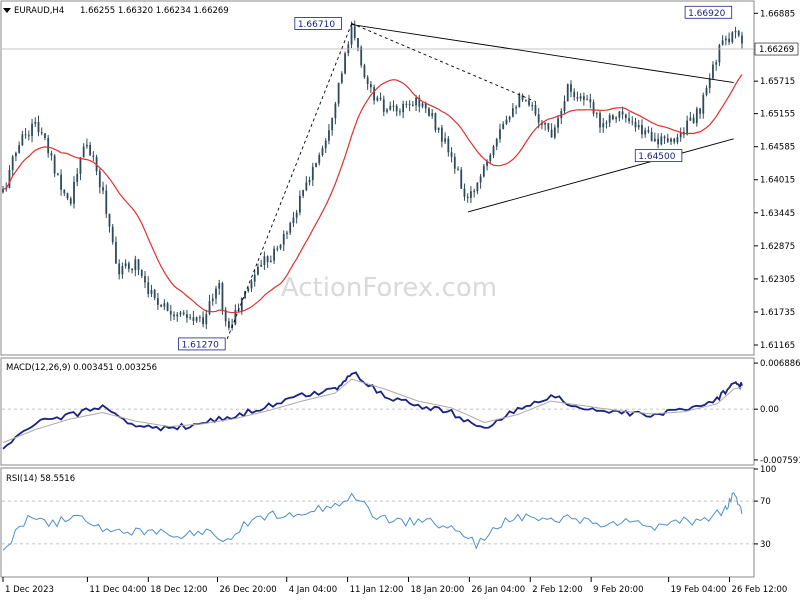  Describe the element at coordinates (777, 214) in the screenshot. I see `price-tick-label: 1.63445` at that location.